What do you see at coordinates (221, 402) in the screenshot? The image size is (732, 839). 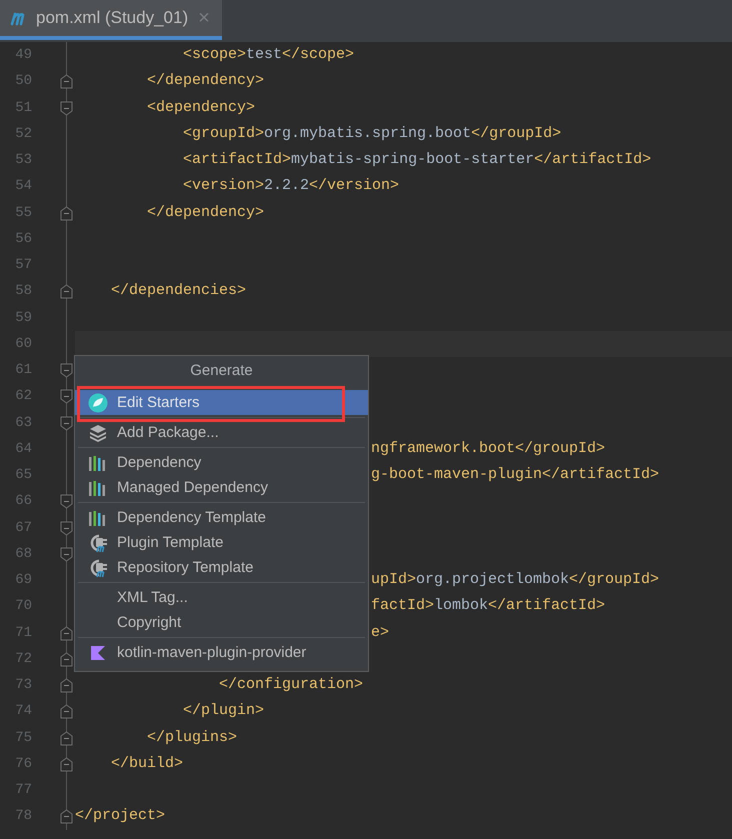 I see `menu-item: Edit Starters` at bounding box center [221, 402].